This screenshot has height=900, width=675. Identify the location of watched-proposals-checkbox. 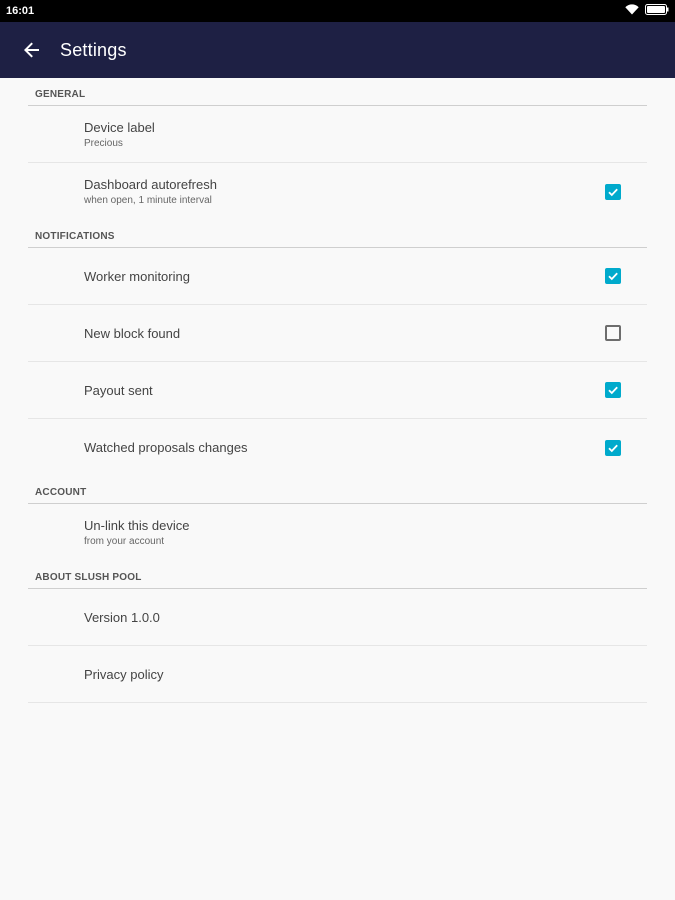
(613, 447).